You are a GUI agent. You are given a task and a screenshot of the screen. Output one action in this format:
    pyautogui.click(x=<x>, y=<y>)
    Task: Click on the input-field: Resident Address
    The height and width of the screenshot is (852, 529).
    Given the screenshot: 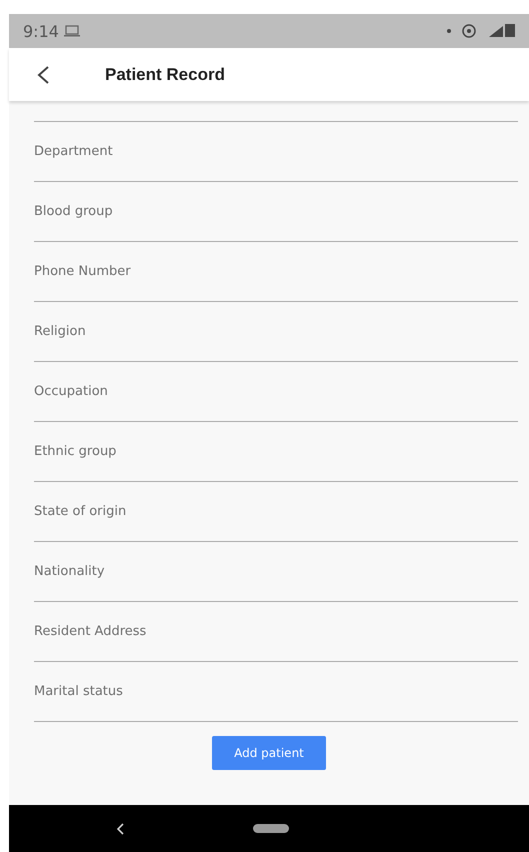 What is the action you would take?
    pyautogui.click(x=276, y=632)
    